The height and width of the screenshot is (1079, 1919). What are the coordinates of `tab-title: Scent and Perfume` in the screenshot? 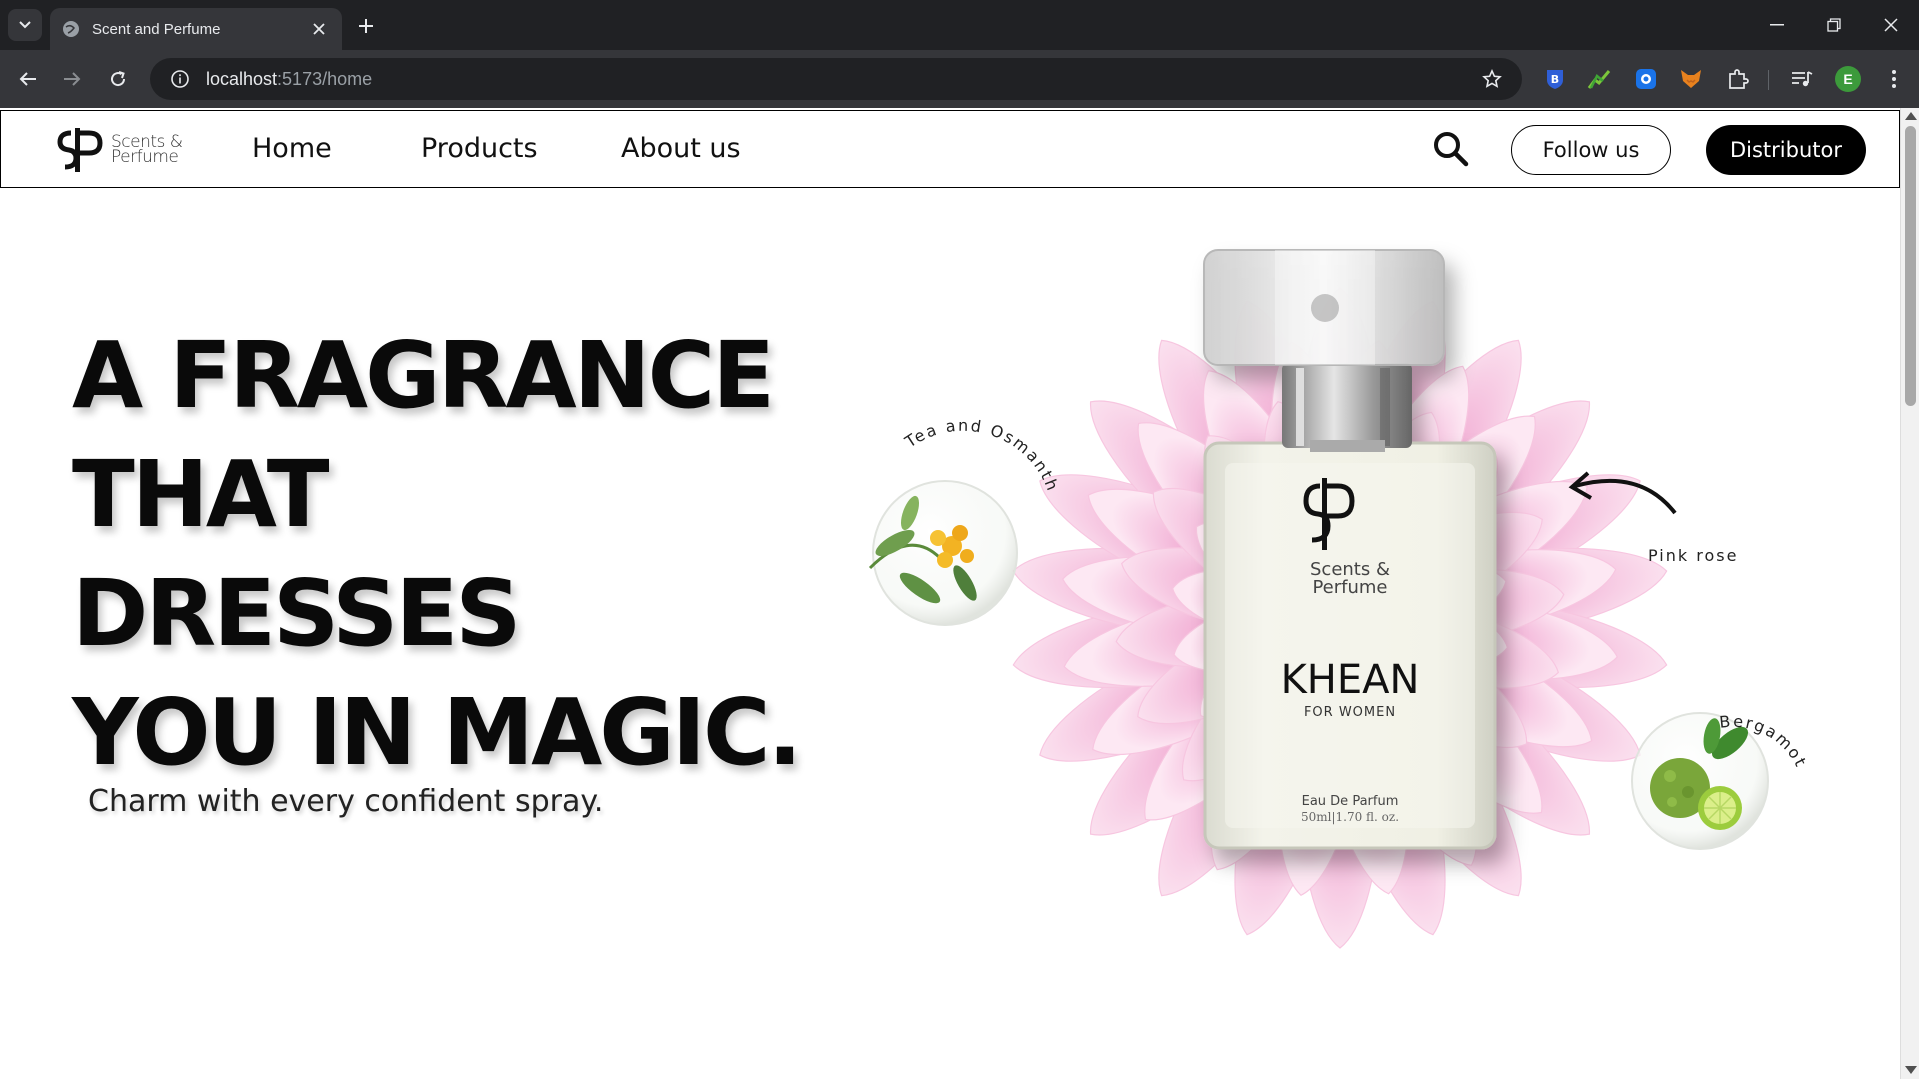 It's located at (156, 29).